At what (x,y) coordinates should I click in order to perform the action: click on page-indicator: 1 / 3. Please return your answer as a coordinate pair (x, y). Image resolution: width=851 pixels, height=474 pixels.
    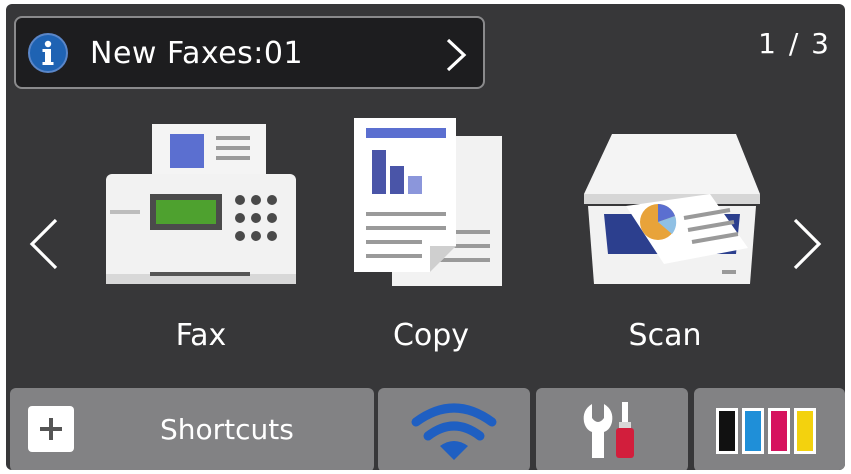
    Looking at the image, I should click on (794, 43).